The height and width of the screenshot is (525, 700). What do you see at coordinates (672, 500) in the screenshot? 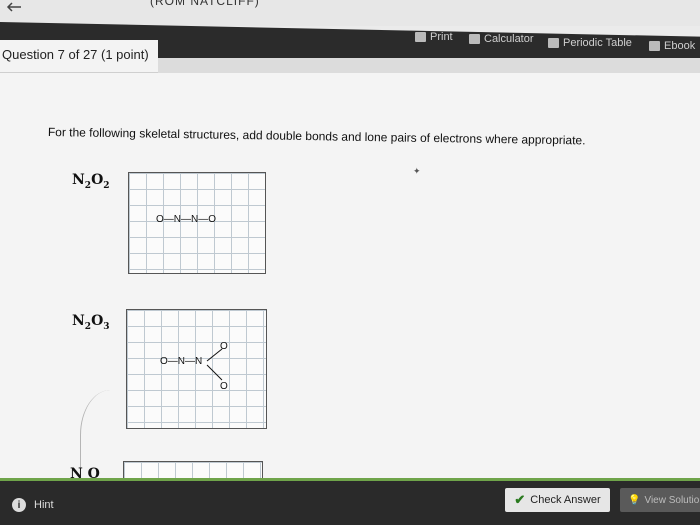
I see `view-solution-label: View Solutio` at bounding box center [672, 500].